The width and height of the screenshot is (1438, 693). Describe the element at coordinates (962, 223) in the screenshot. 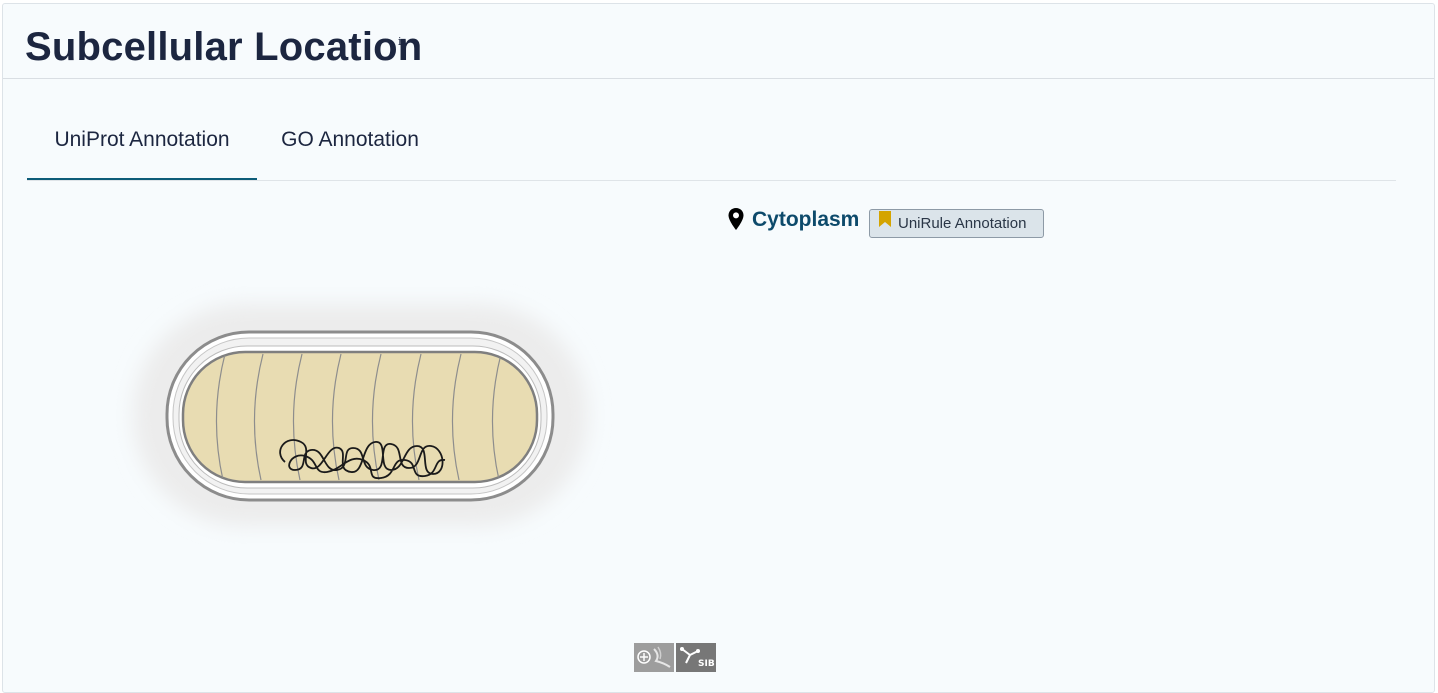

I see `evidence-badge-label: UniRule Annotation` at that location.